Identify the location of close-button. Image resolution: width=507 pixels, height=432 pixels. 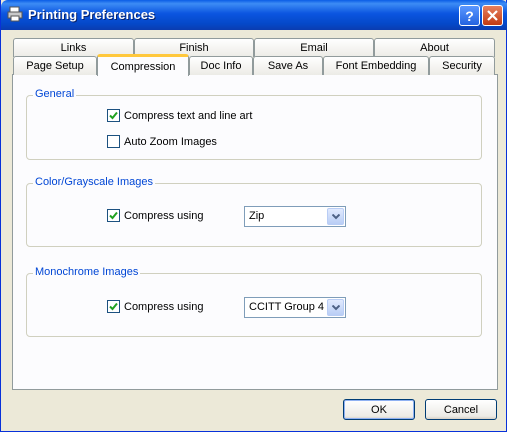
(492, 15).